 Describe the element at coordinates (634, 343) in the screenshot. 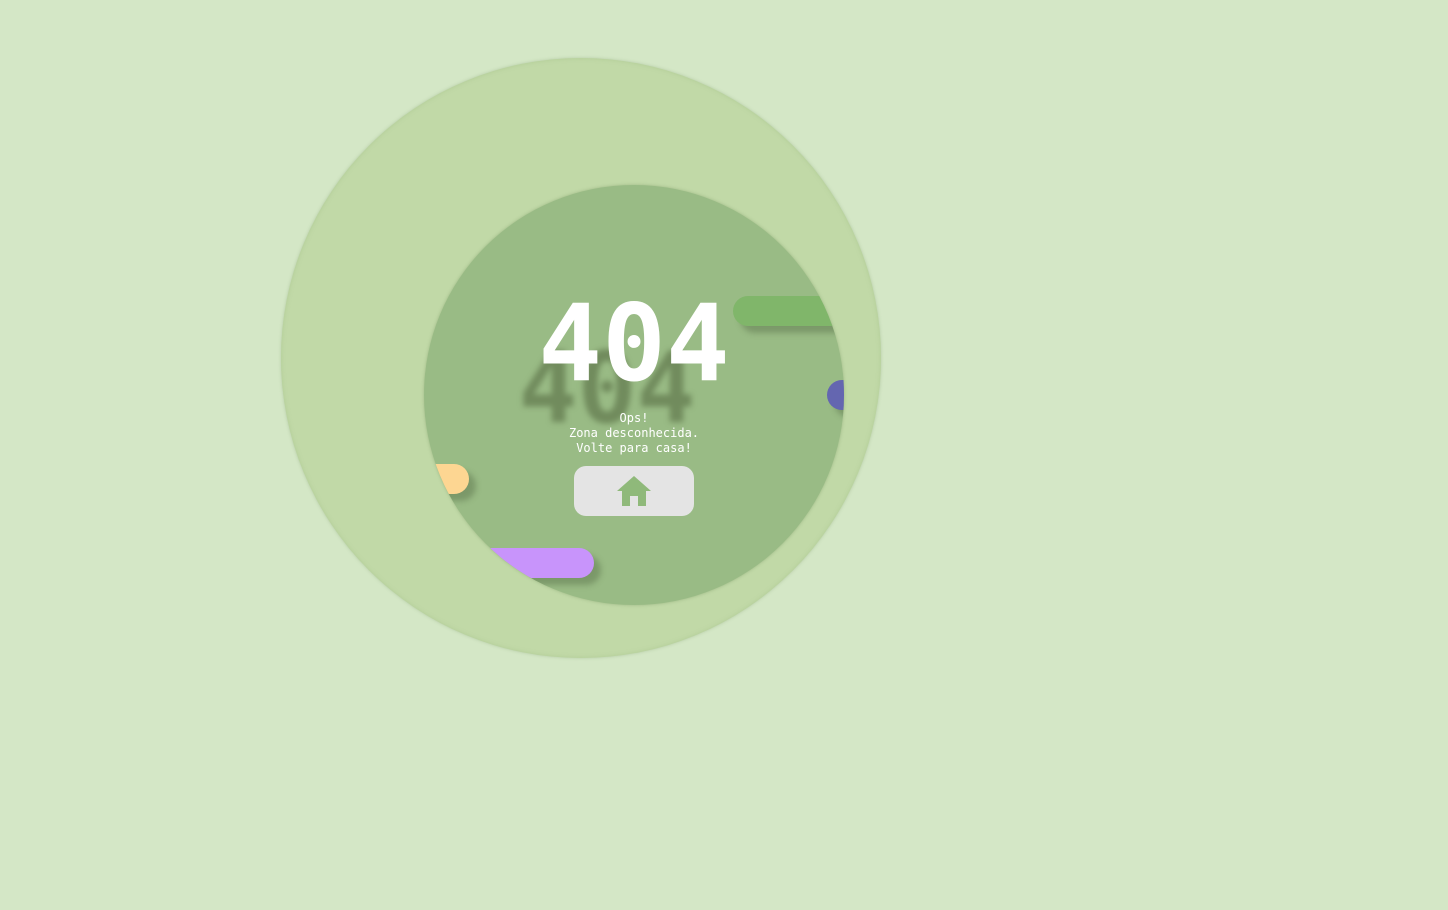

I see `error-code: 404` at that location.